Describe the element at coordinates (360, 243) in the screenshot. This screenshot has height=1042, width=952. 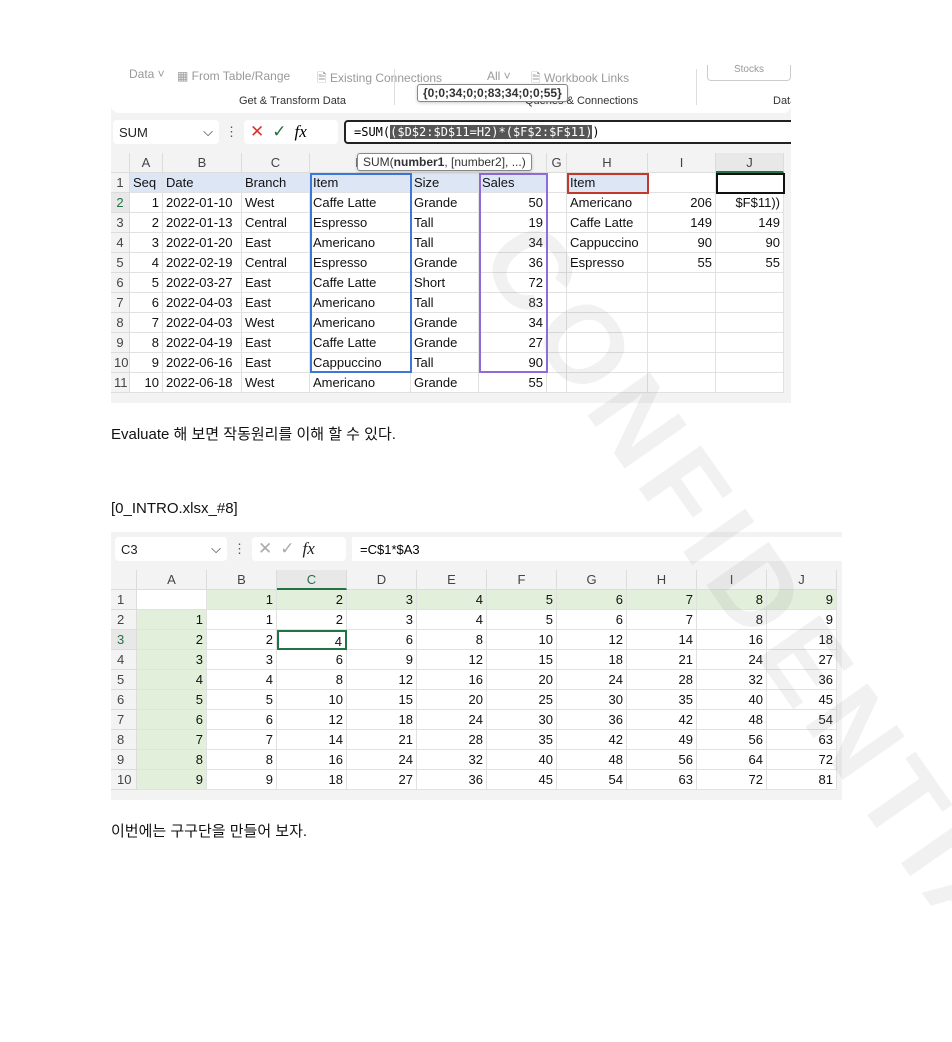
I see `cell-D4: Americano` at that location.